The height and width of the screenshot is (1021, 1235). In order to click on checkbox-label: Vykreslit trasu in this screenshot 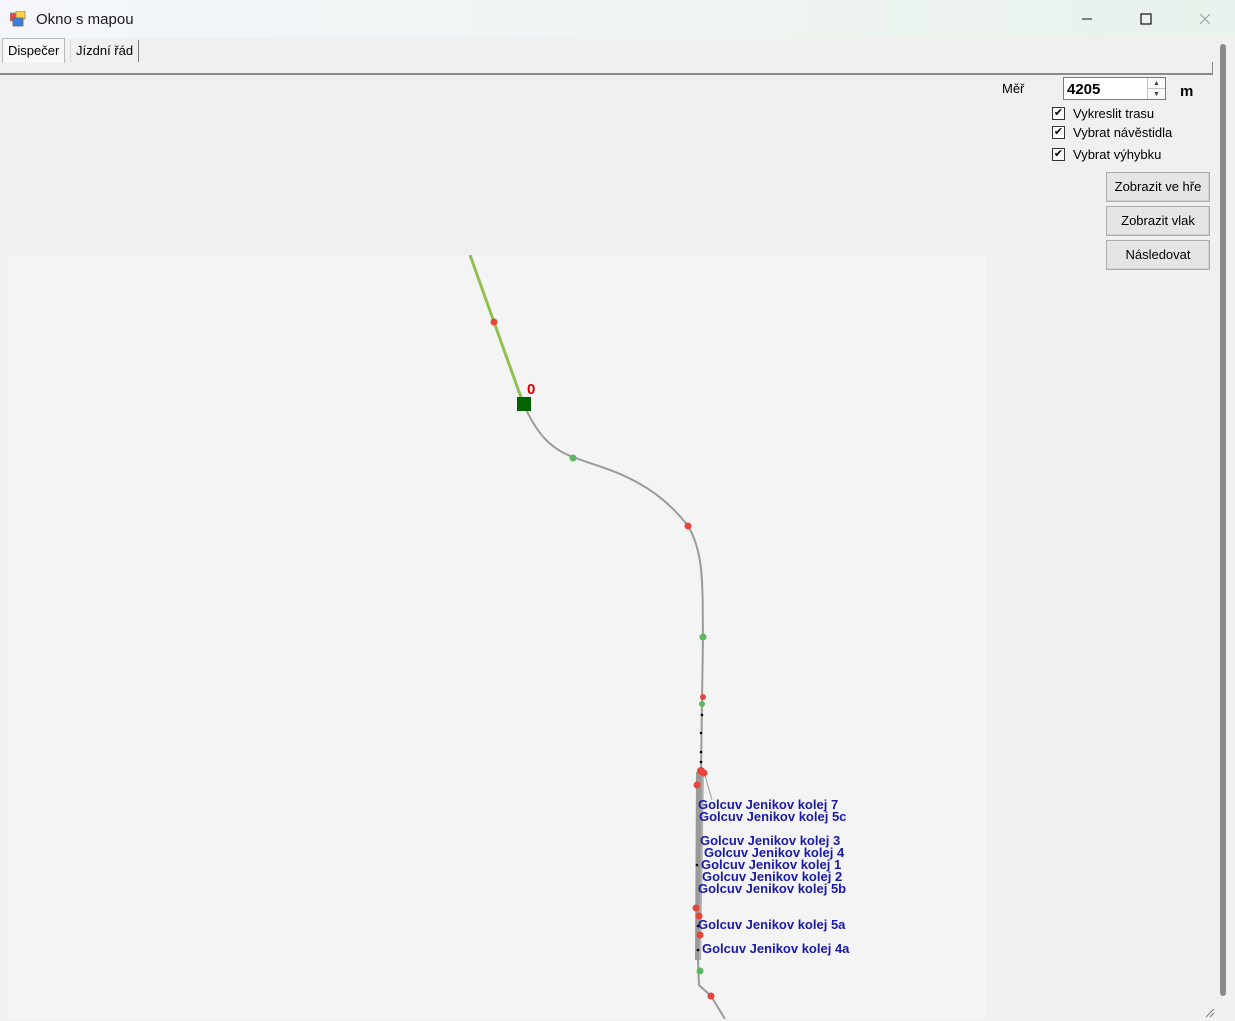, I will do `click(1114, 113)`.